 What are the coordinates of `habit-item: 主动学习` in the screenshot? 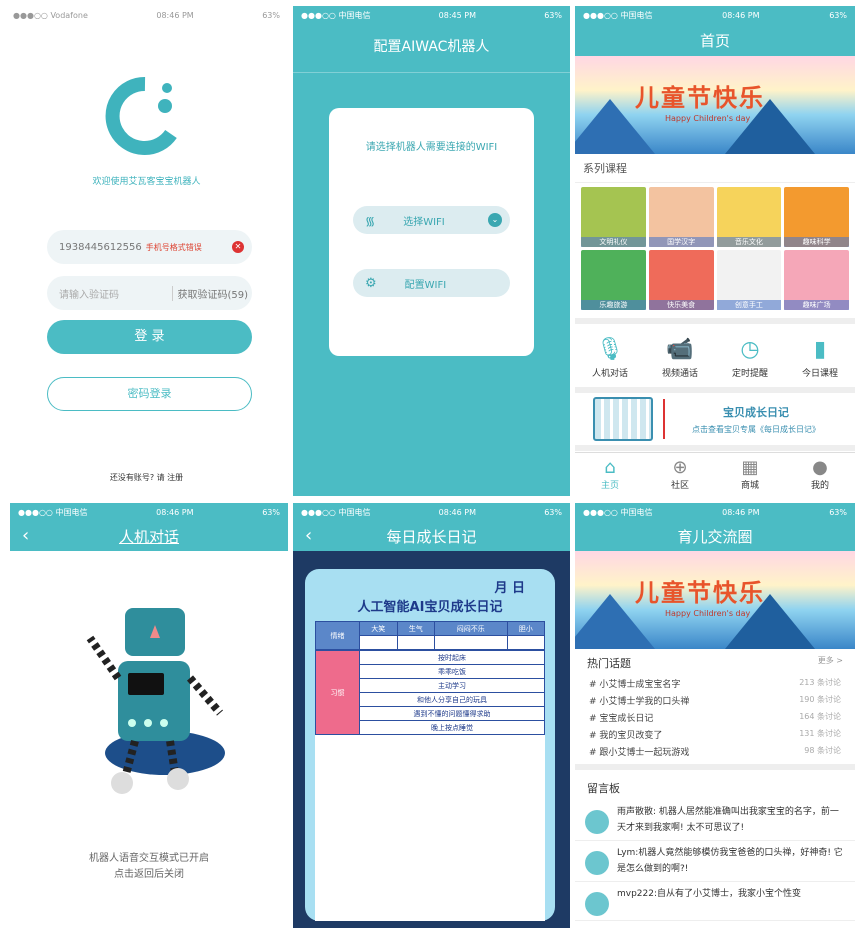 It's located at (452, 685).